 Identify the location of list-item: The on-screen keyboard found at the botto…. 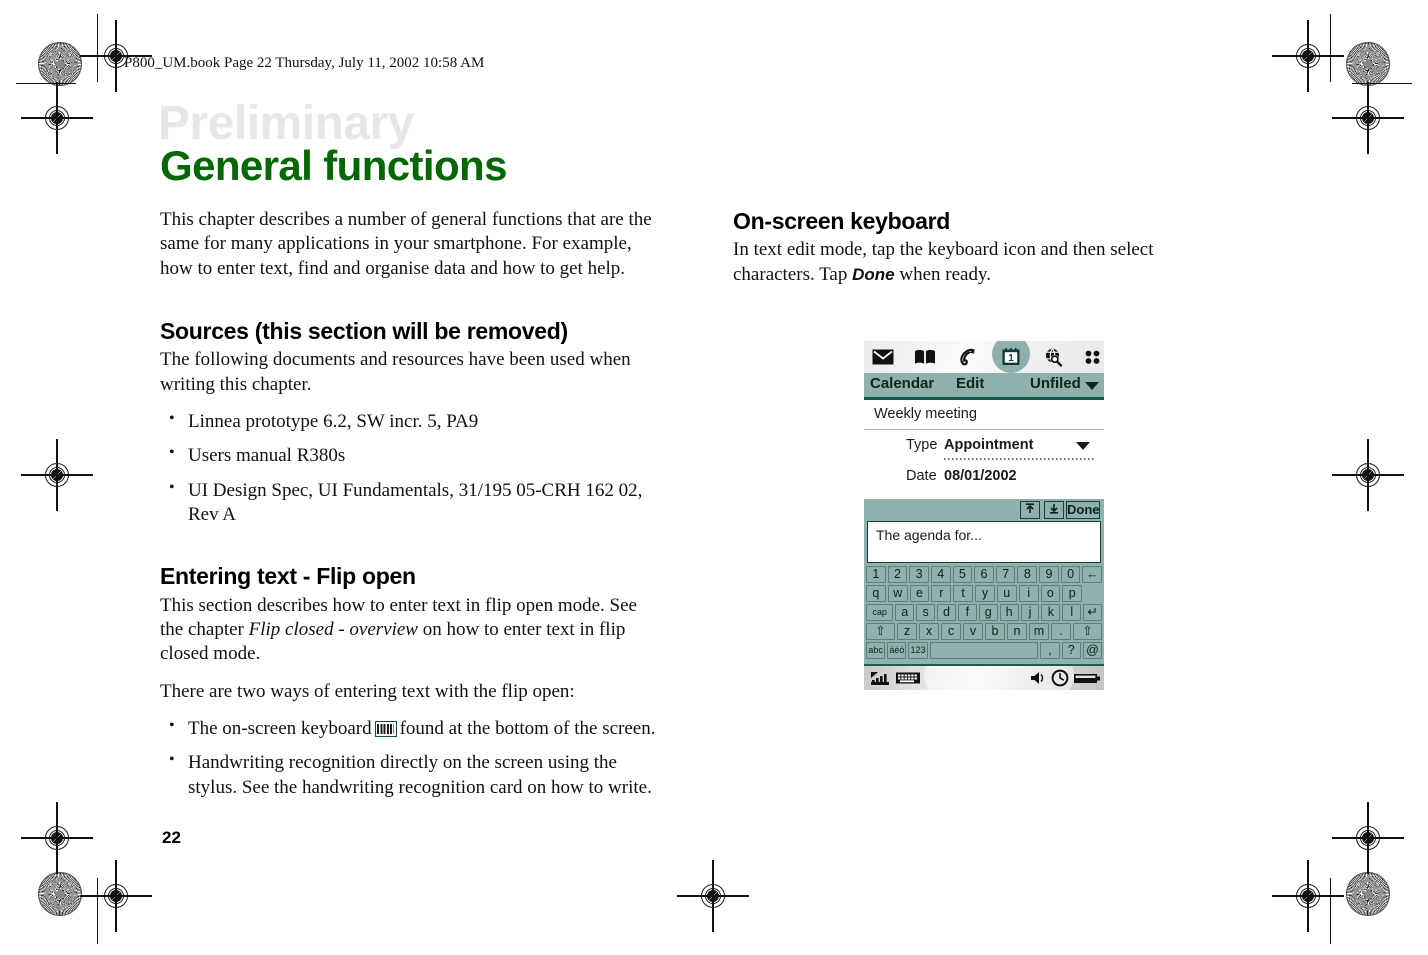
(410, 728).